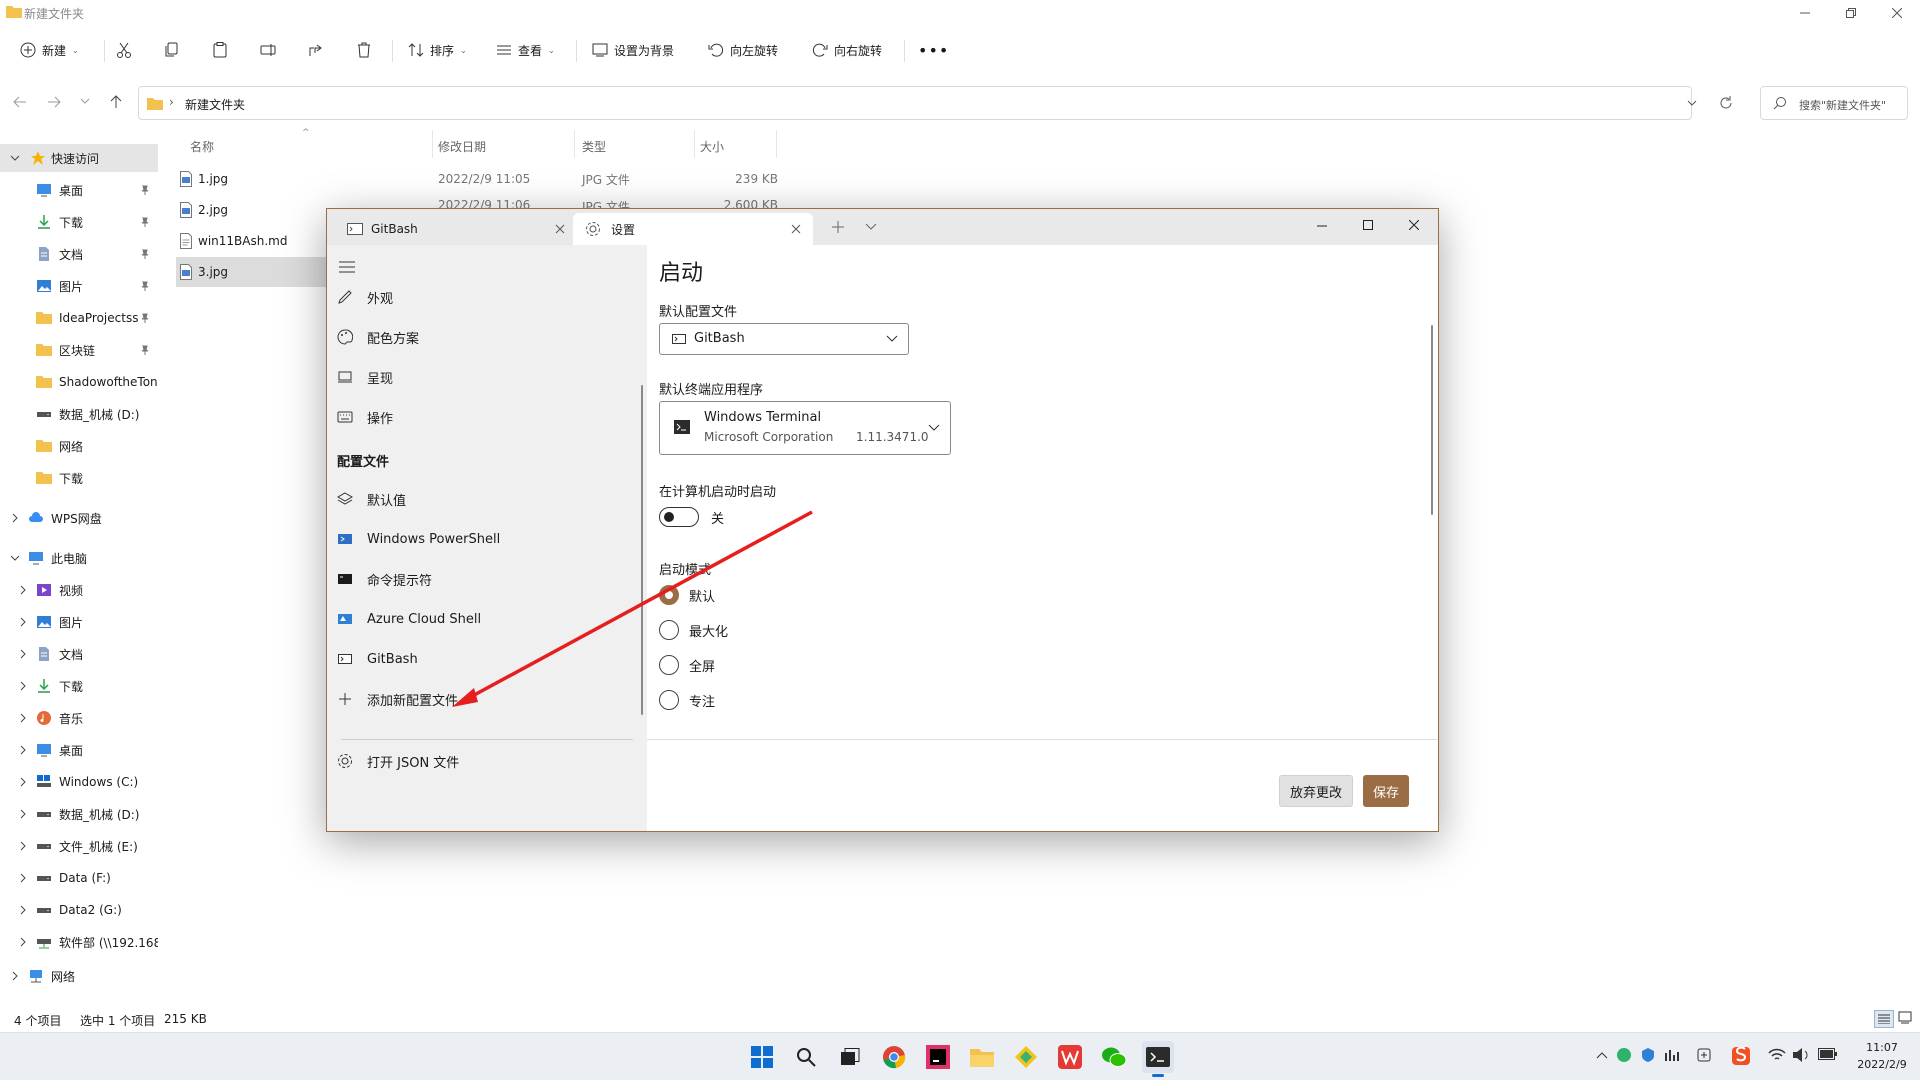 The width and height of the screenshot is (1920, 1080). Describe the element at coordinates (1070, 1057) in the screenshot. I see `wps-app` at that location.